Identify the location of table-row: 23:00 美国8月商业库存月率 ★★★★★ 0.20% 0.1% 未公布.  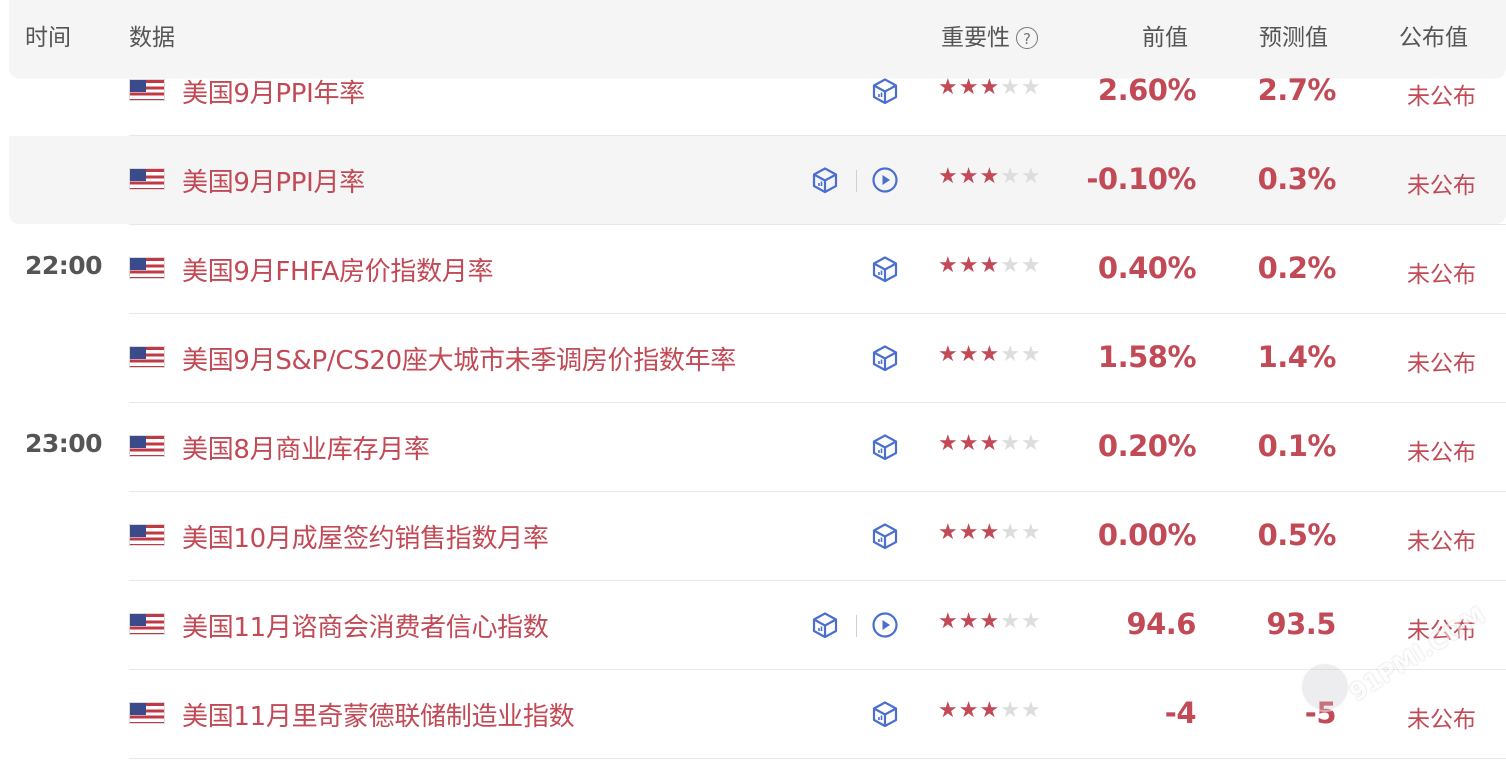
(753, 447).